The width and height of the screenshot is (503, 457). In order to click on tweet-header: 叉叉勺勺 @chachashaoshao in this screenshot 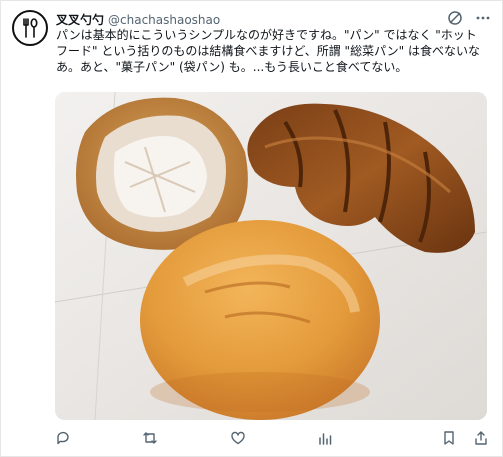, I will do `click(138, 19)`.